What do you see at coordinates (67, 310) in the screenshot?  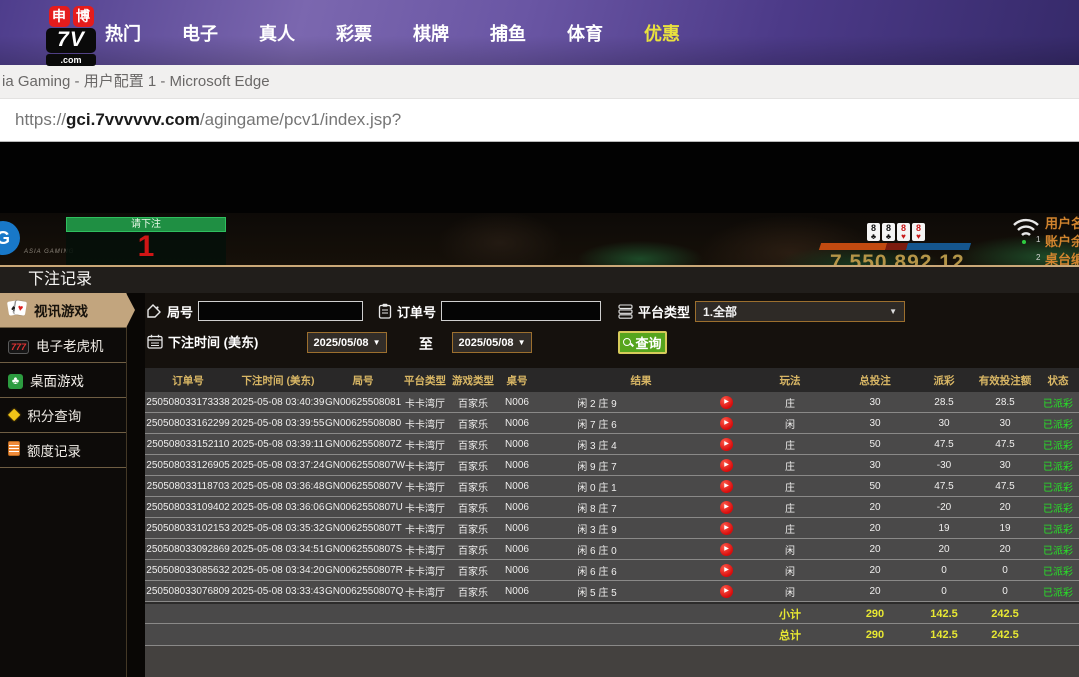 I see `sidebar-item-1: ♠ ♥ 视讯游戏` at bounding box center [67, 310].